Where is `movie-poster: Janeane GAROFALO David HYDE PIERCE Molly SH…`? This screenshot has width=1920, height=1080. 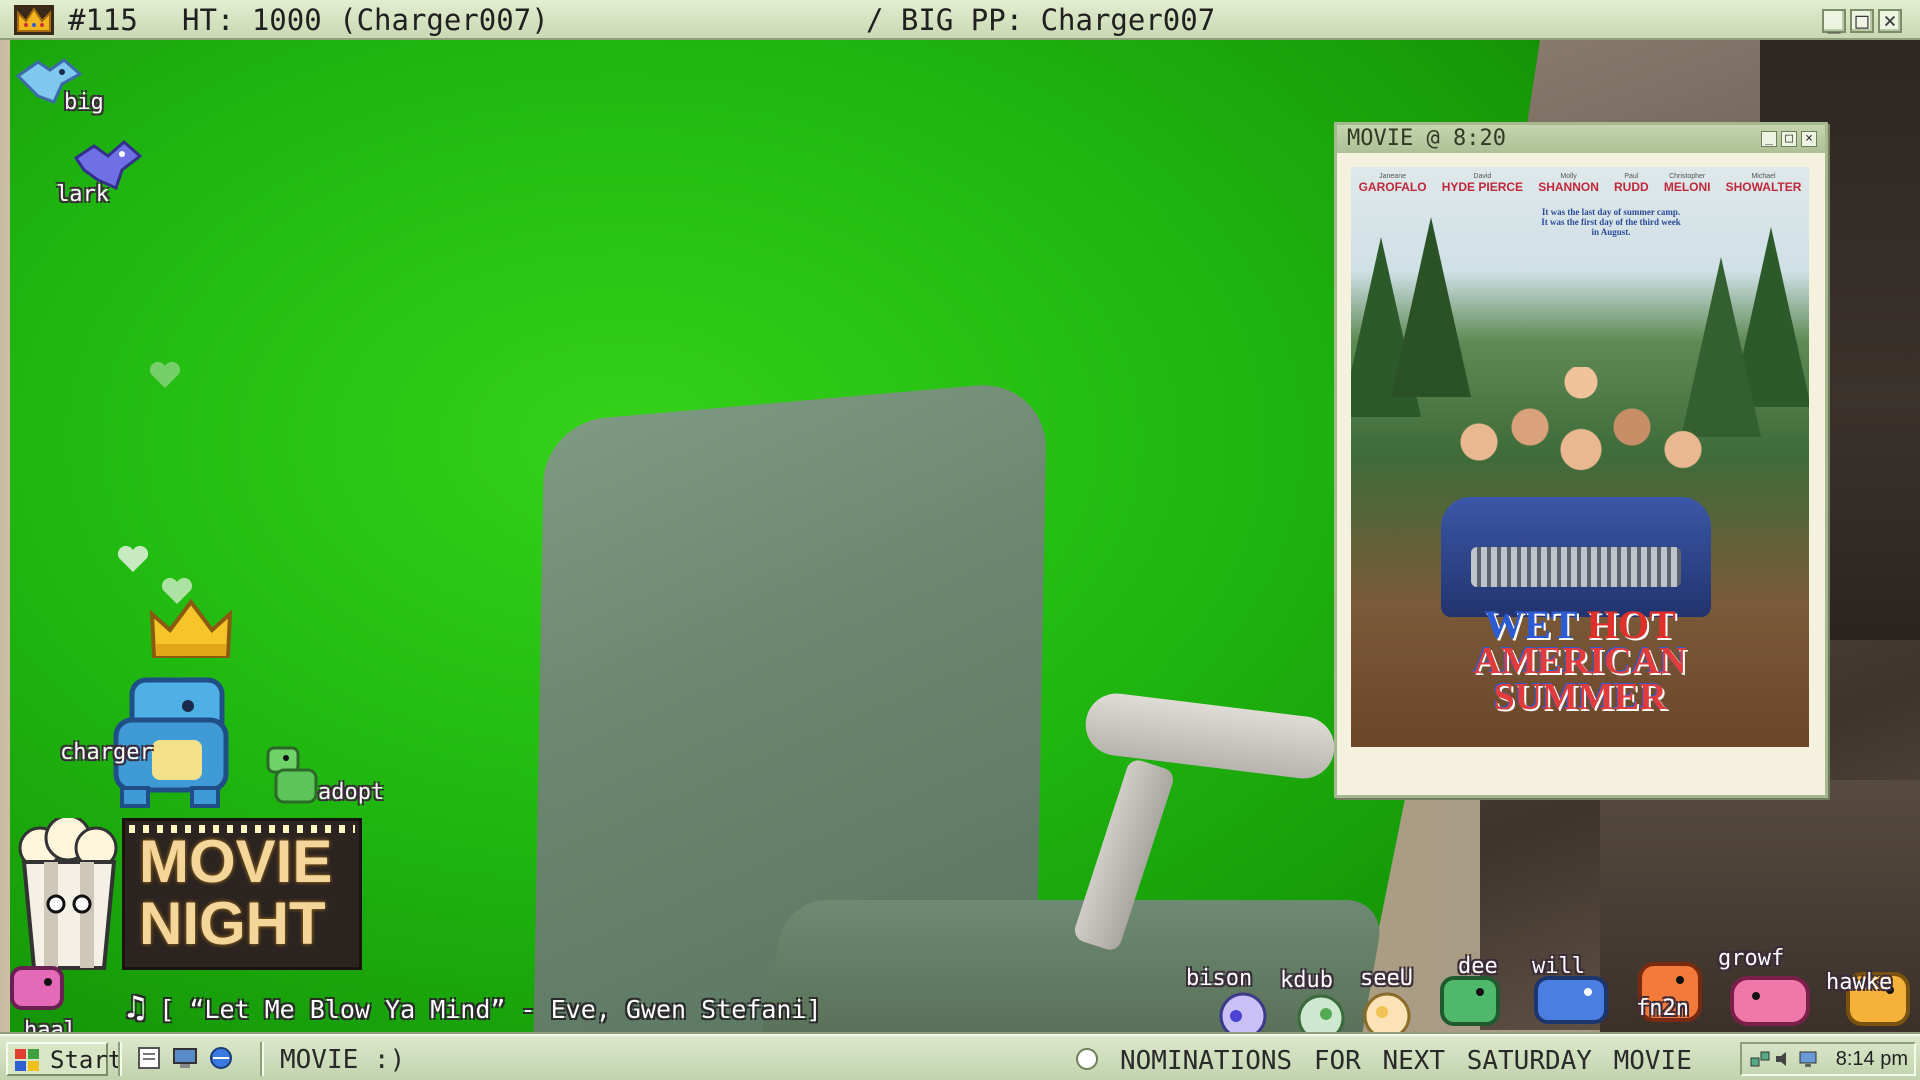
movie-poster: Janeane GAROFALO David HYDE PIERCE Molly SH… is located at coordinates (1580, 457).